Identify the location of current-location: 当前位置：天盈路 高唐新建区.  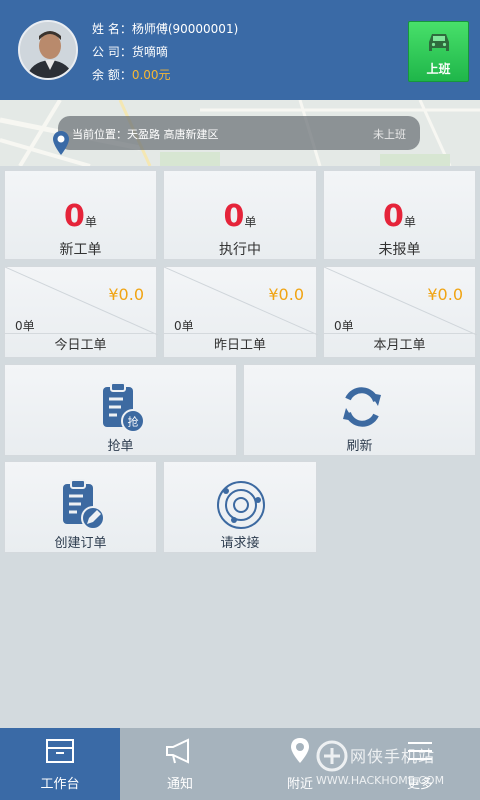
(145, 134).